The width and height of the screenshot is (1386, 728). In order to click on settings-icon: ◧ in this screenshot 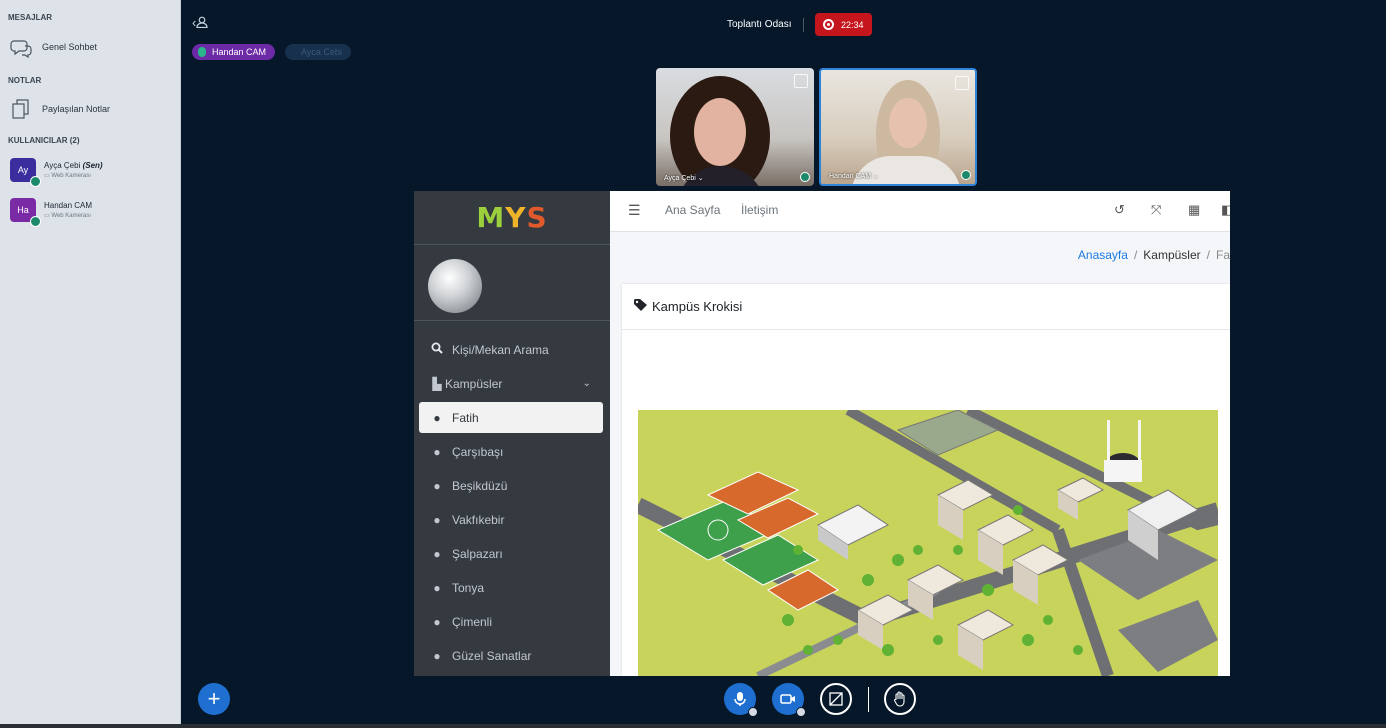, I will do `click(1225, 210)`.